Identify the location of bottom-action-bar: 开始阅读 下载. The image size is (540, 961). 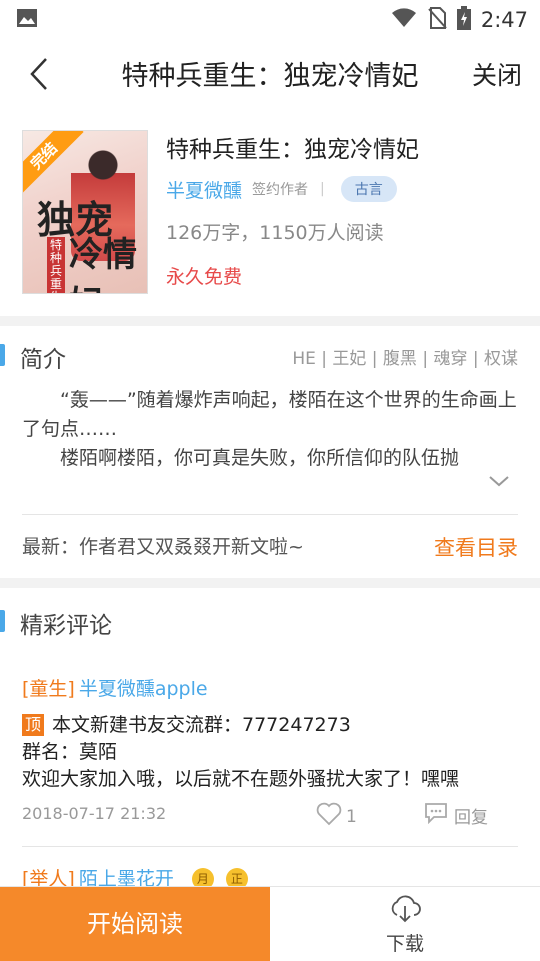
(270, 923).